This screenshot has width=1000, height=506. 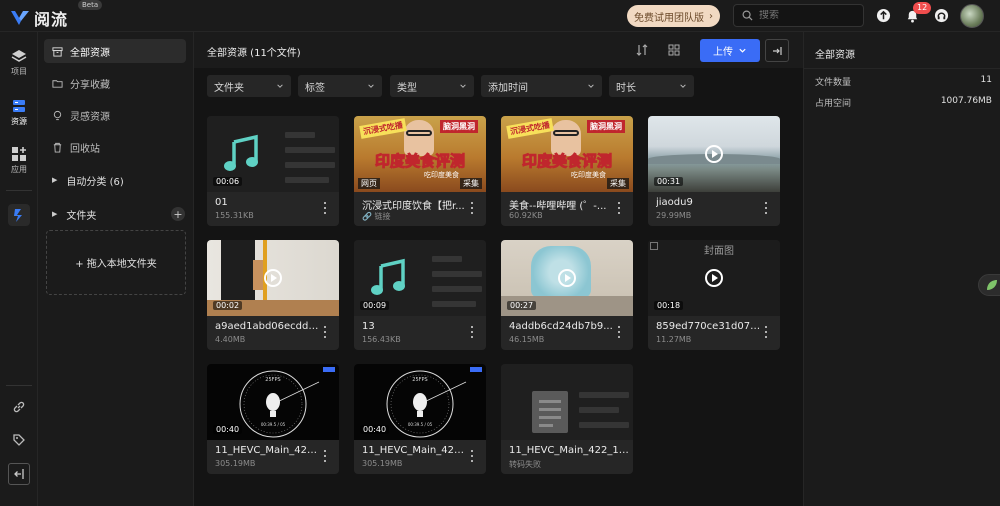 What do you see at coordinates (567, 295) in the screenshot?
I see `asset-card: 00:27 4addb6cd24db7b9... 46.15MB` at bounding box center [567, 295].